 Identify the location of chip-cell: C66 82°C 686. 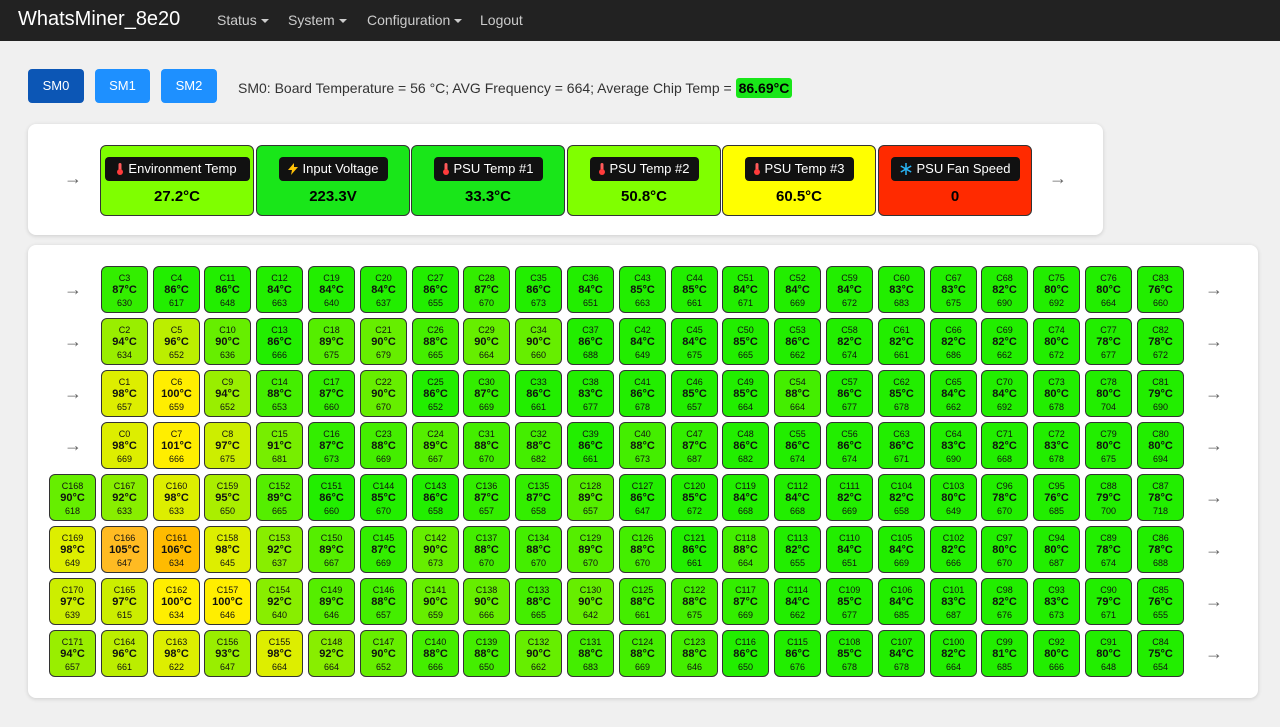
(953, 341).